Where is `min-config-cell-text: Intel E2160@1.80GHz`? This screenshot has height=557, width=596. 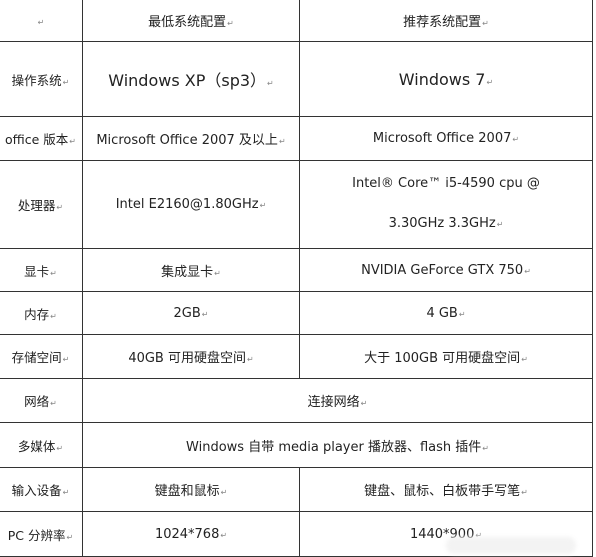
min-config-cell-text: Intel E2160@1.80GHz is located at coordinates (191, 204).